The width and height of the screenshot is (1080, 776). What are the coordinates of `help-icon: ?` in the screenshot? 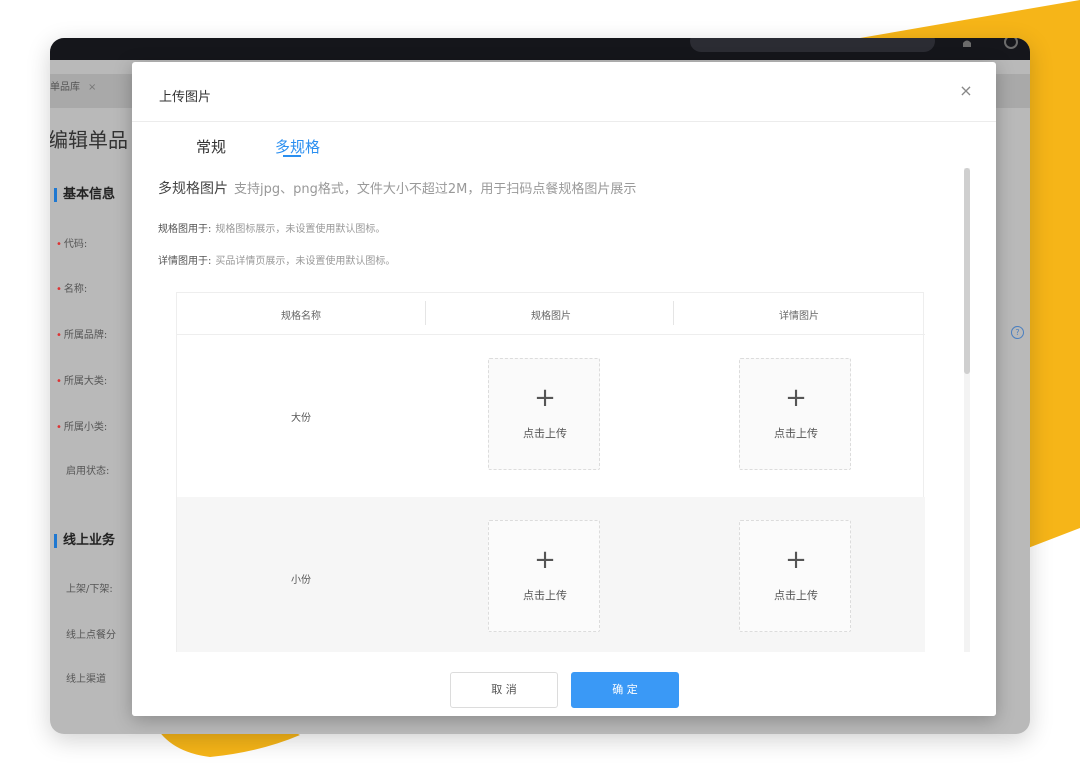 It's located at (1017, 332).